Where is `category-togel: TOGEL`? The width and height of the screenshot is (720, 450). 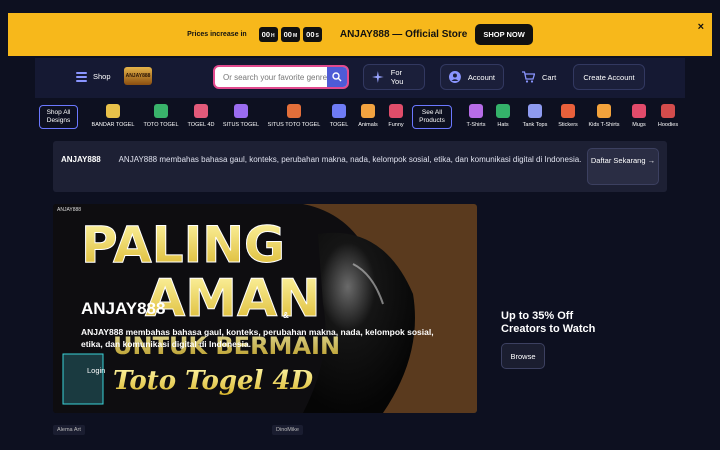
category-togel: TOGEL is located at coordinates (339, 116).